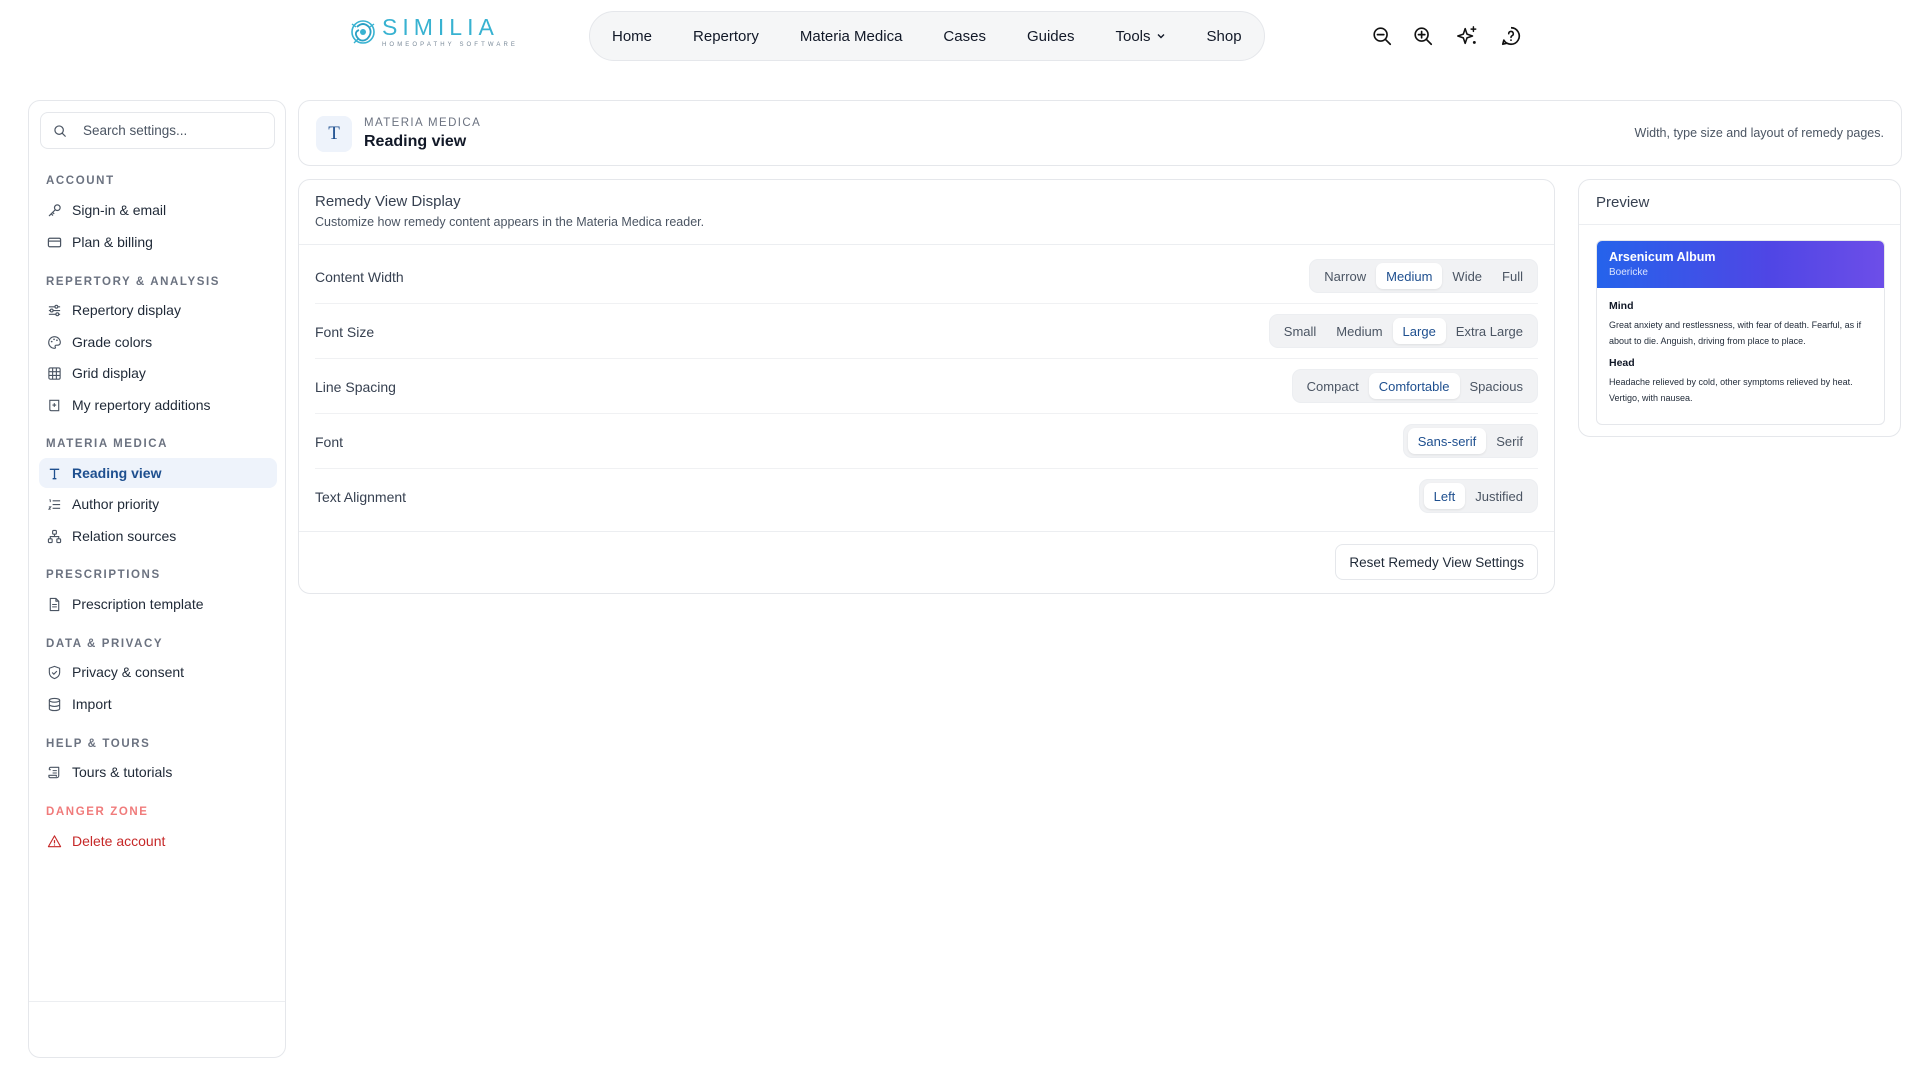 This screenshot has height=1080, width=1920. Describe the element at coordinates (122, 772) in the screenshot. I see `sidebar-item-label: Tours & tutorials` at that location.